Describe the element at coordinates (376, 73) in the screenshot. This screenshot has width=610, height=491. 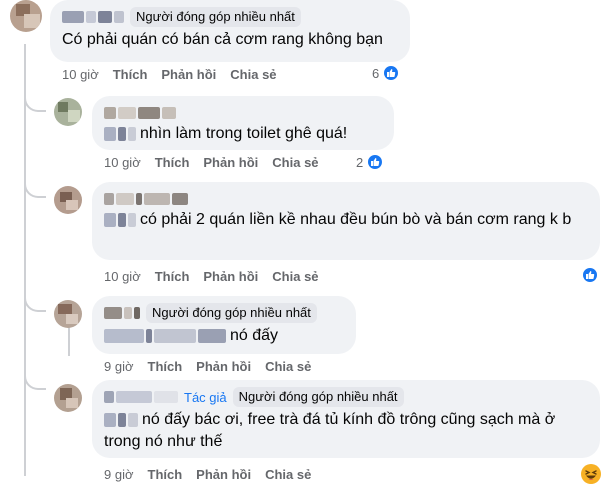
I see `reaction-count-text: 6` at that location.